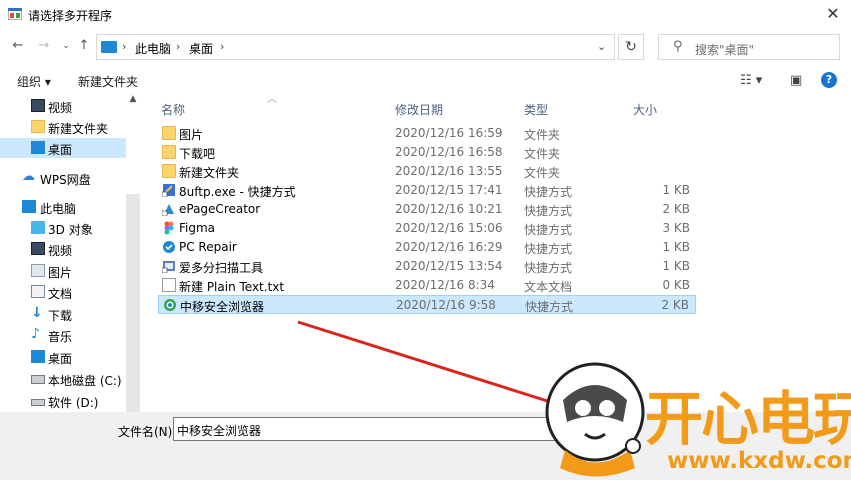 The image size is (851, 480). Describe the element at coordinates (37, 313) in the screenshot. I see `download-icon: ↓` at that location.